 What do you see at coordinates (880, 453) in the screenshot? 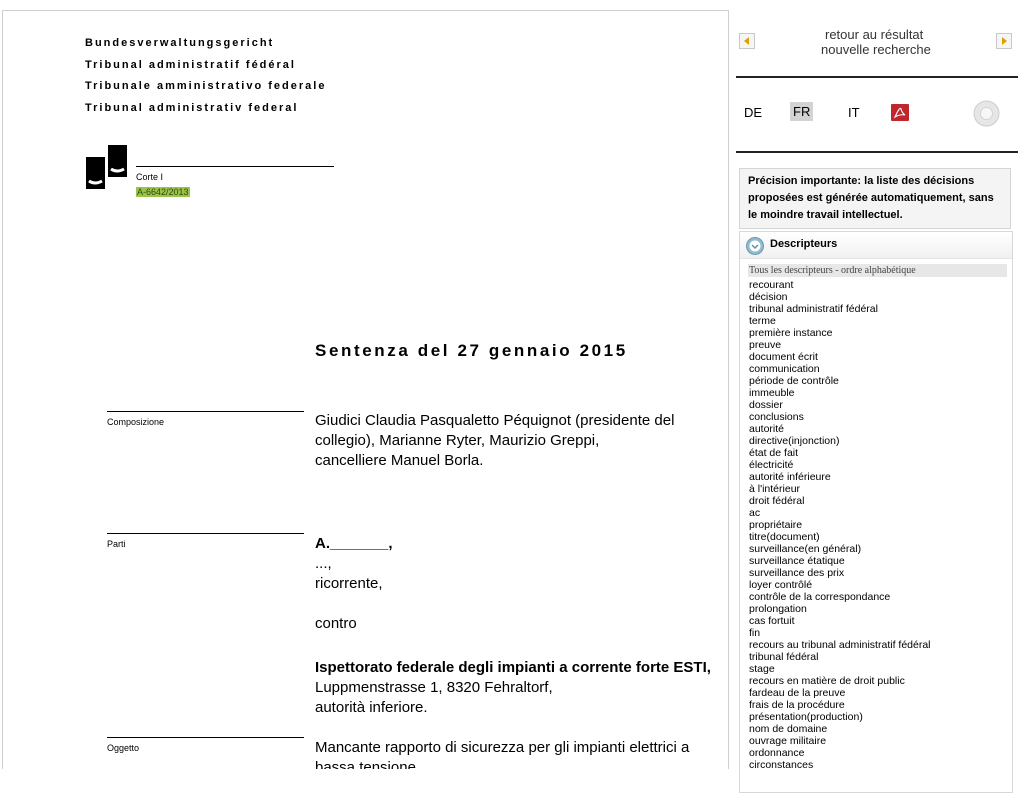
I see `descriptor-item: état de fait` at bounding box center [880, 453].